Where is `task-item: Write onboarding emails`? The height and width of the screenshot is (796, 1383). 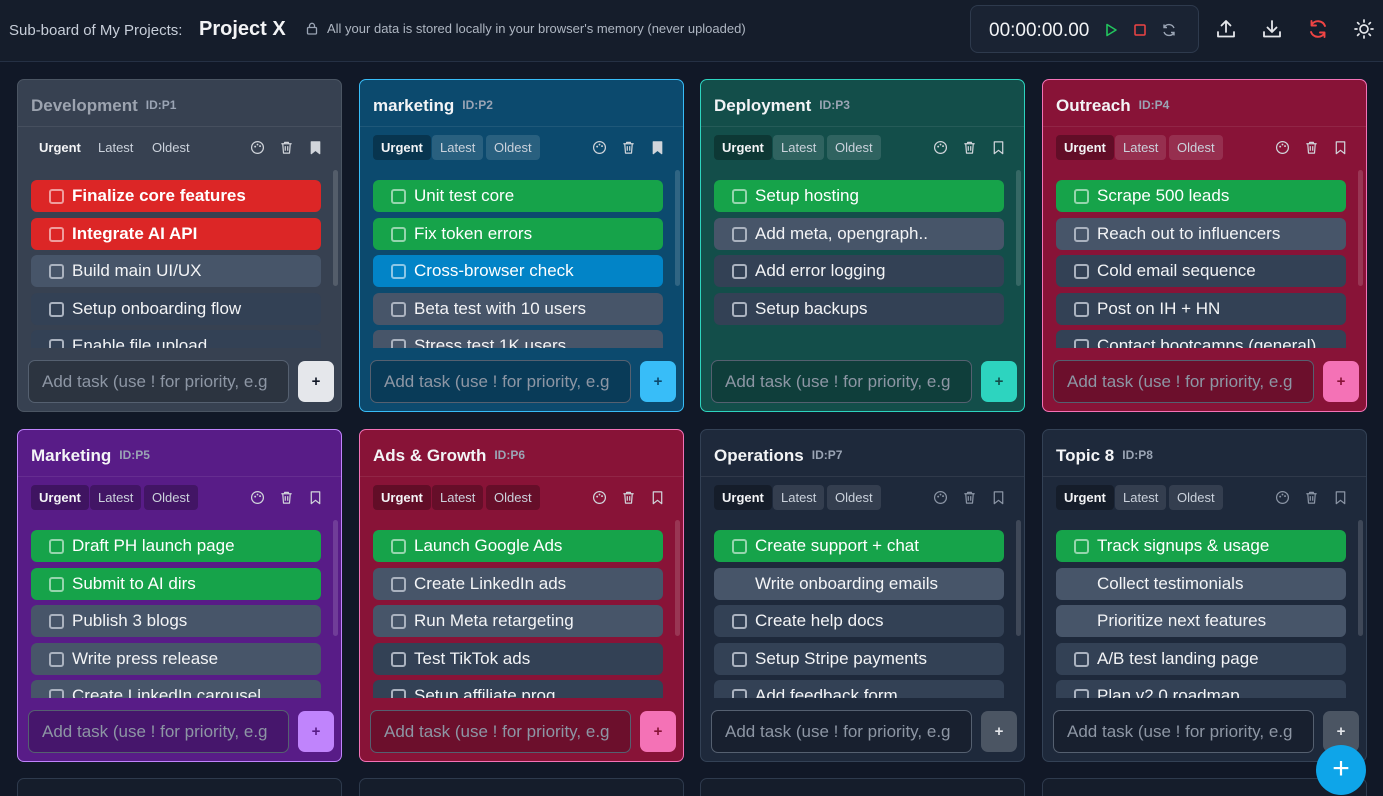
task-item: Write onboarding emails is located at coordinates (859, 584).